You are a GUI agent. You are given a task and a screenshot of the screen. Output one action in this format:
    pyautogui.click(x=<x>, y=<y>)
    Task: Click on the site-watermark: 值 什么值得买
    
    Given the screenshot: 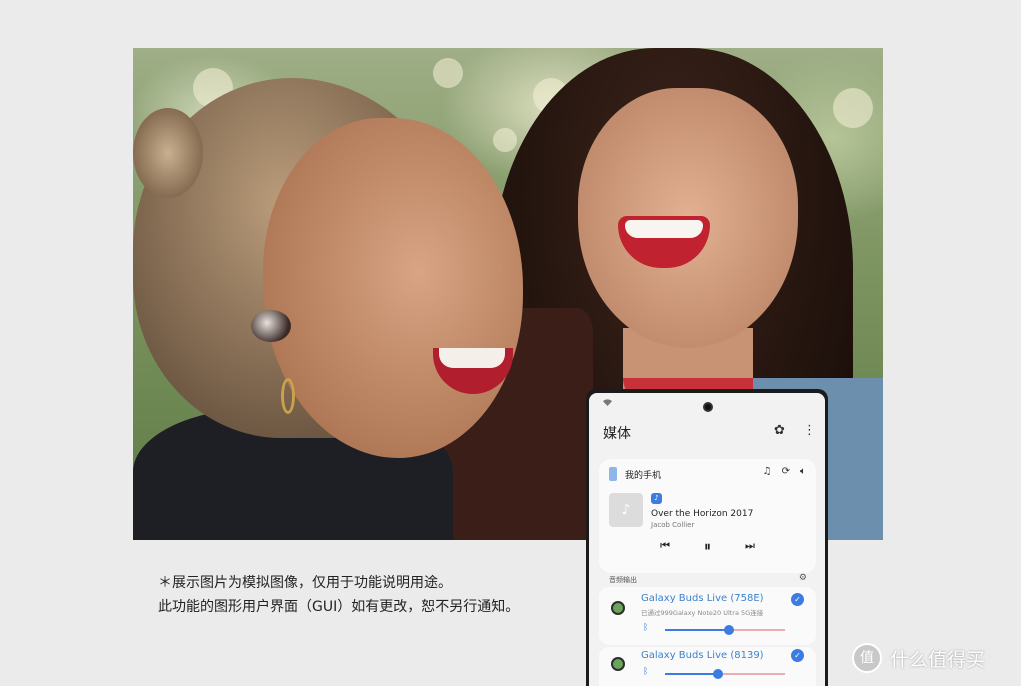 What is the action you would take?
    pyautogui.click(x=918, y=658)
    